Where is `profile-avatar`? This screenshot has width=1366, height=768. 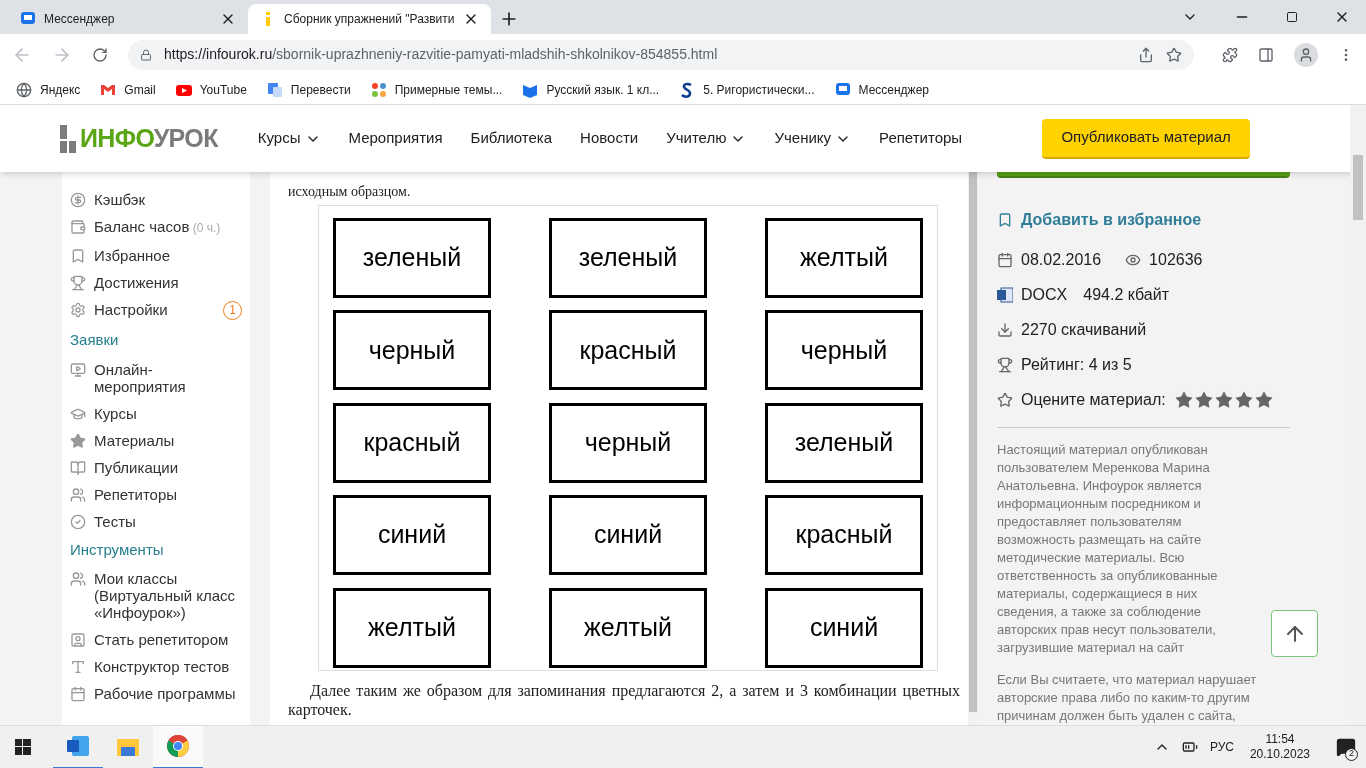 profile-avatar is located at coordinates (1306, 54).